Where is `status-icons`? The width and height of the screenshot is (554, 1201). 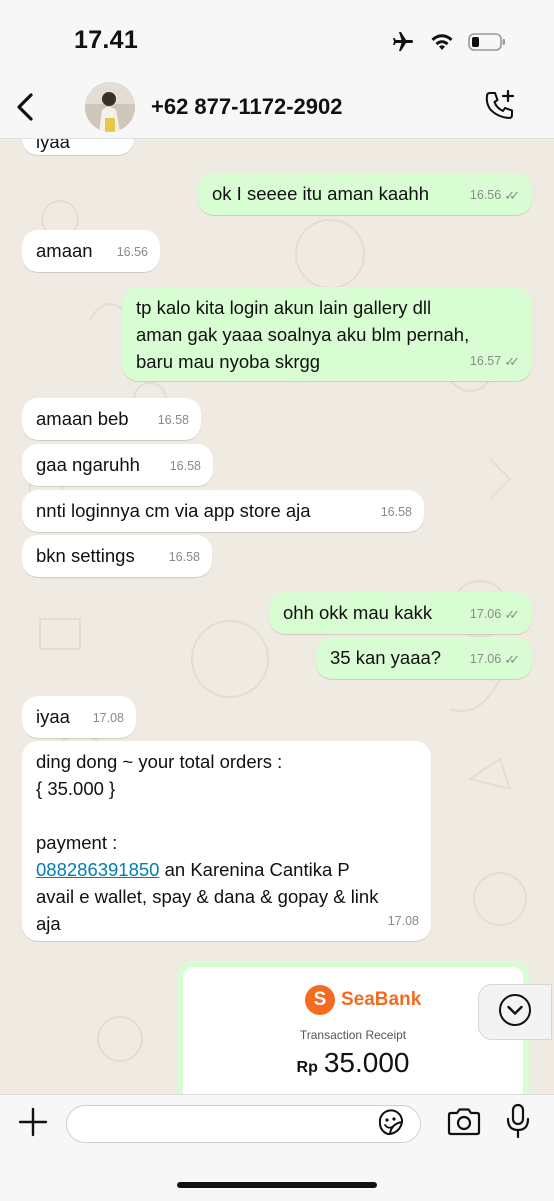
status-icons is located at coordinates (448, 44).